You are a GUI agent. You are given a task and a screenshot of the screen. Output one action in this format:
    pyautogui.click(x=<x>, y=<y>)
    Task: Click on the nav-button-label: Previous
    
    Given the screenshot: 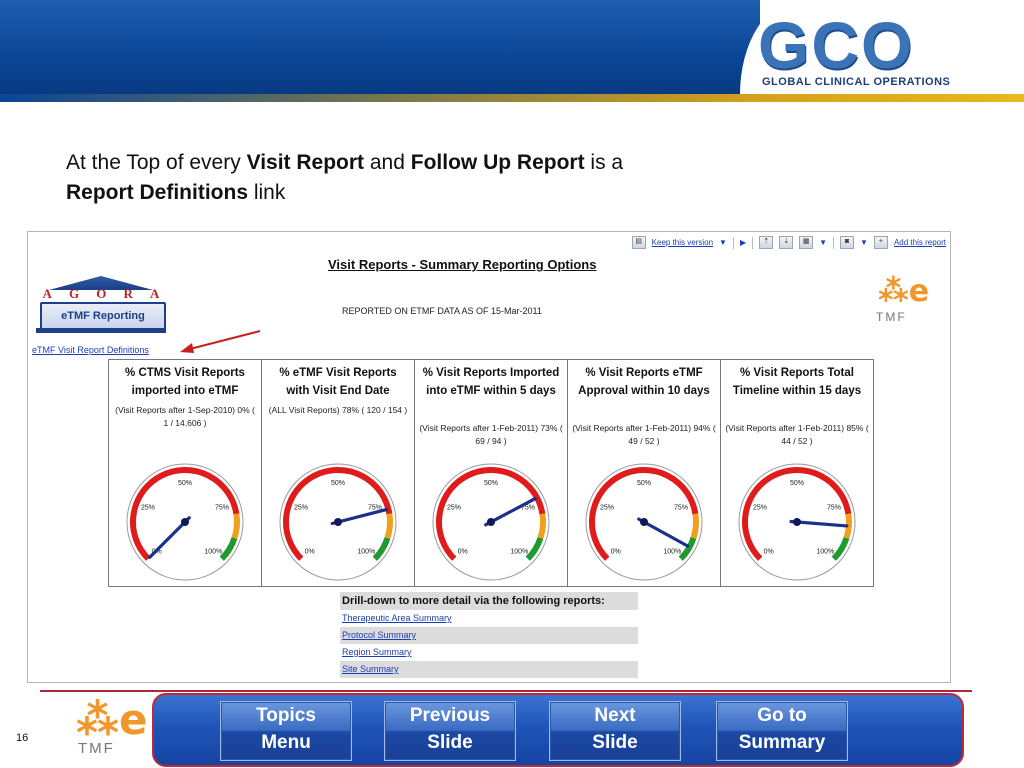 What is the action you would take?
    pyautogui.click(x=450, y=715)
    